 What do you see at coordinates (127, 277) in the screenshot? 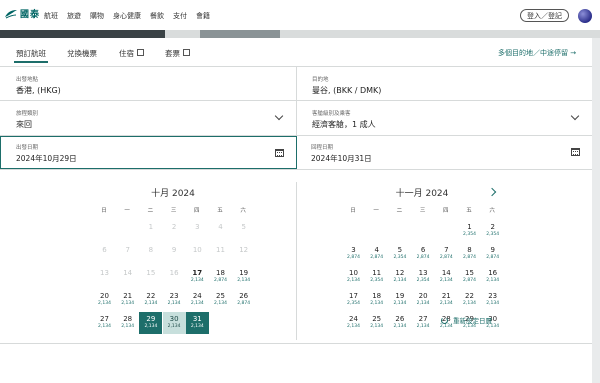
I see `calendar-day: 14` at bounding box center [127, 277].